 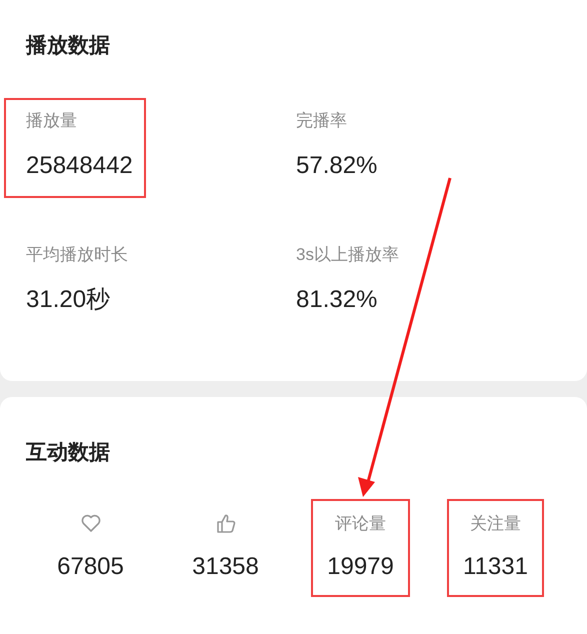 What do you see at coordinates (68, 299) in the screenshot?
I see `metric-value: 31.20秒` at bounding box center [68, 299].